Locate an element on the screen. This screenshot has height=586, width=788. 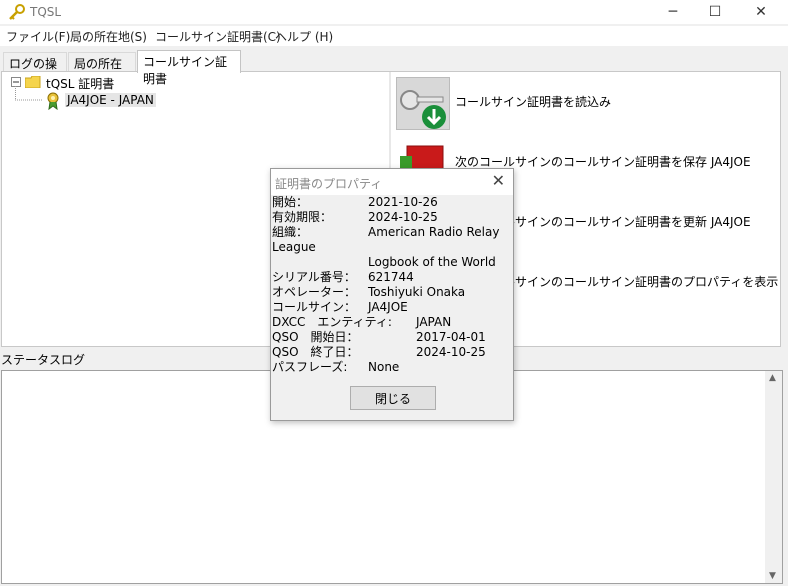
menu-station-location: 局の所在地(S) is located at coordinates (108, 36).